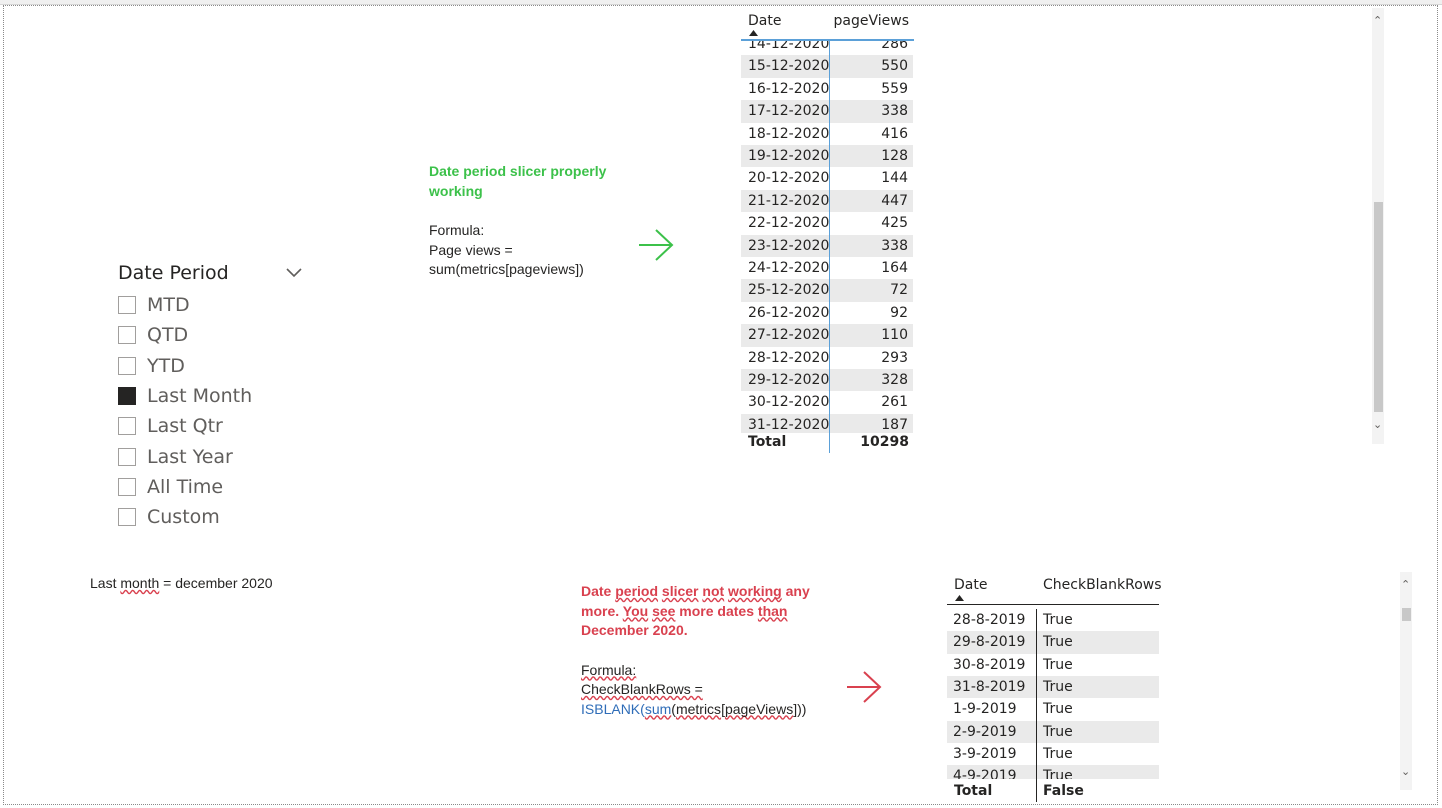 The height and width of the screenshot is (808, 1442). Describe the element at coordinates (185, 486) in the screenshot. I see `slicer-option-label: All Time` at that location.